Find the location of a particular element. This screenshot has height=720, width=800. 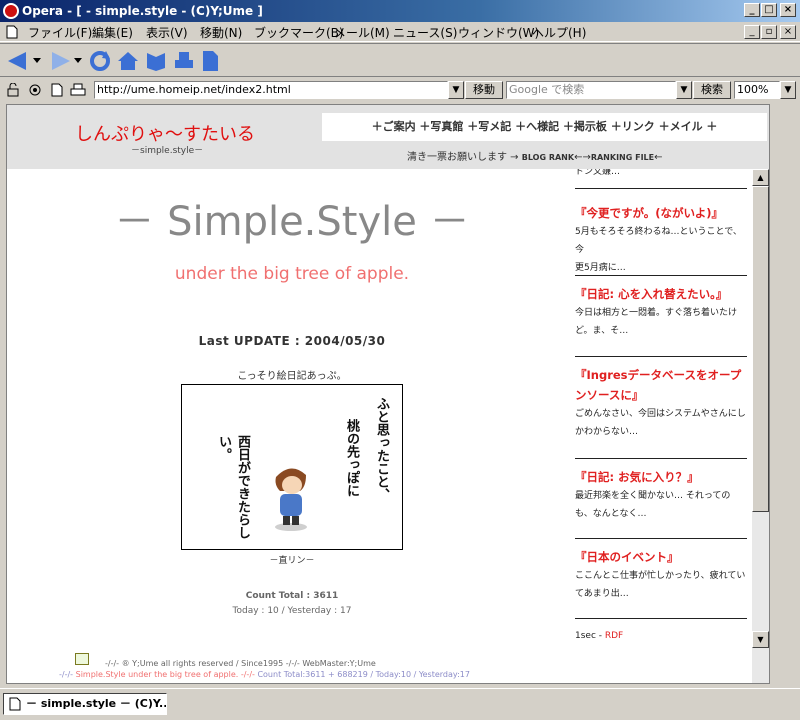

vertical-scrollbar: ▲ ▼ is located at coordinates (760, 426).